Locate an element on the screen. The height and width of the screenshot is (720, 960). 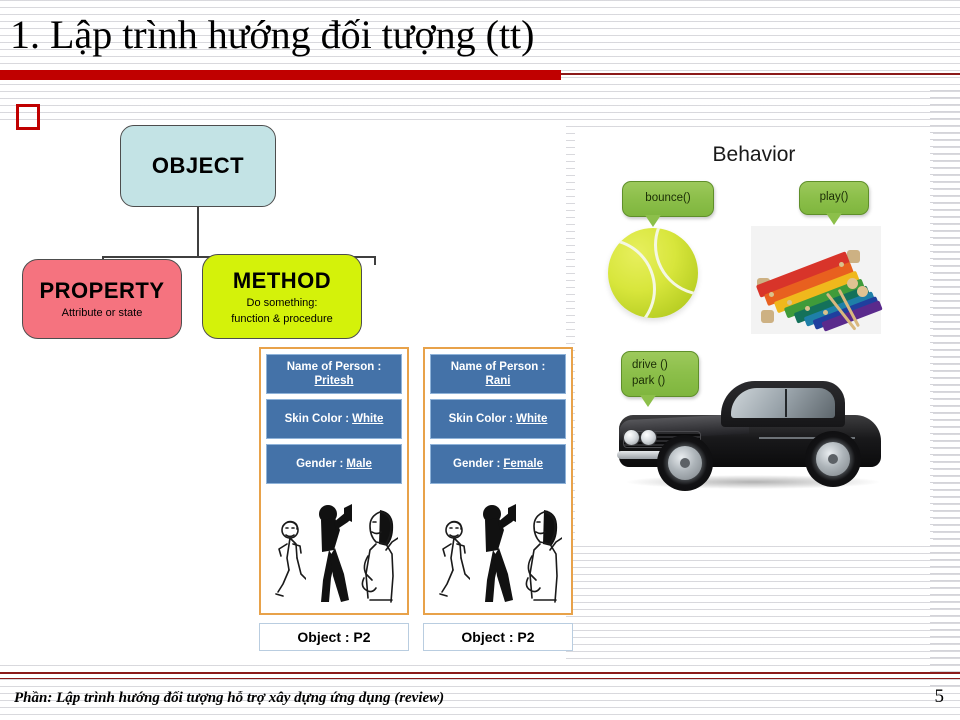
card-attribute-gender: Gender : Male is located at coordinates (334, 464).